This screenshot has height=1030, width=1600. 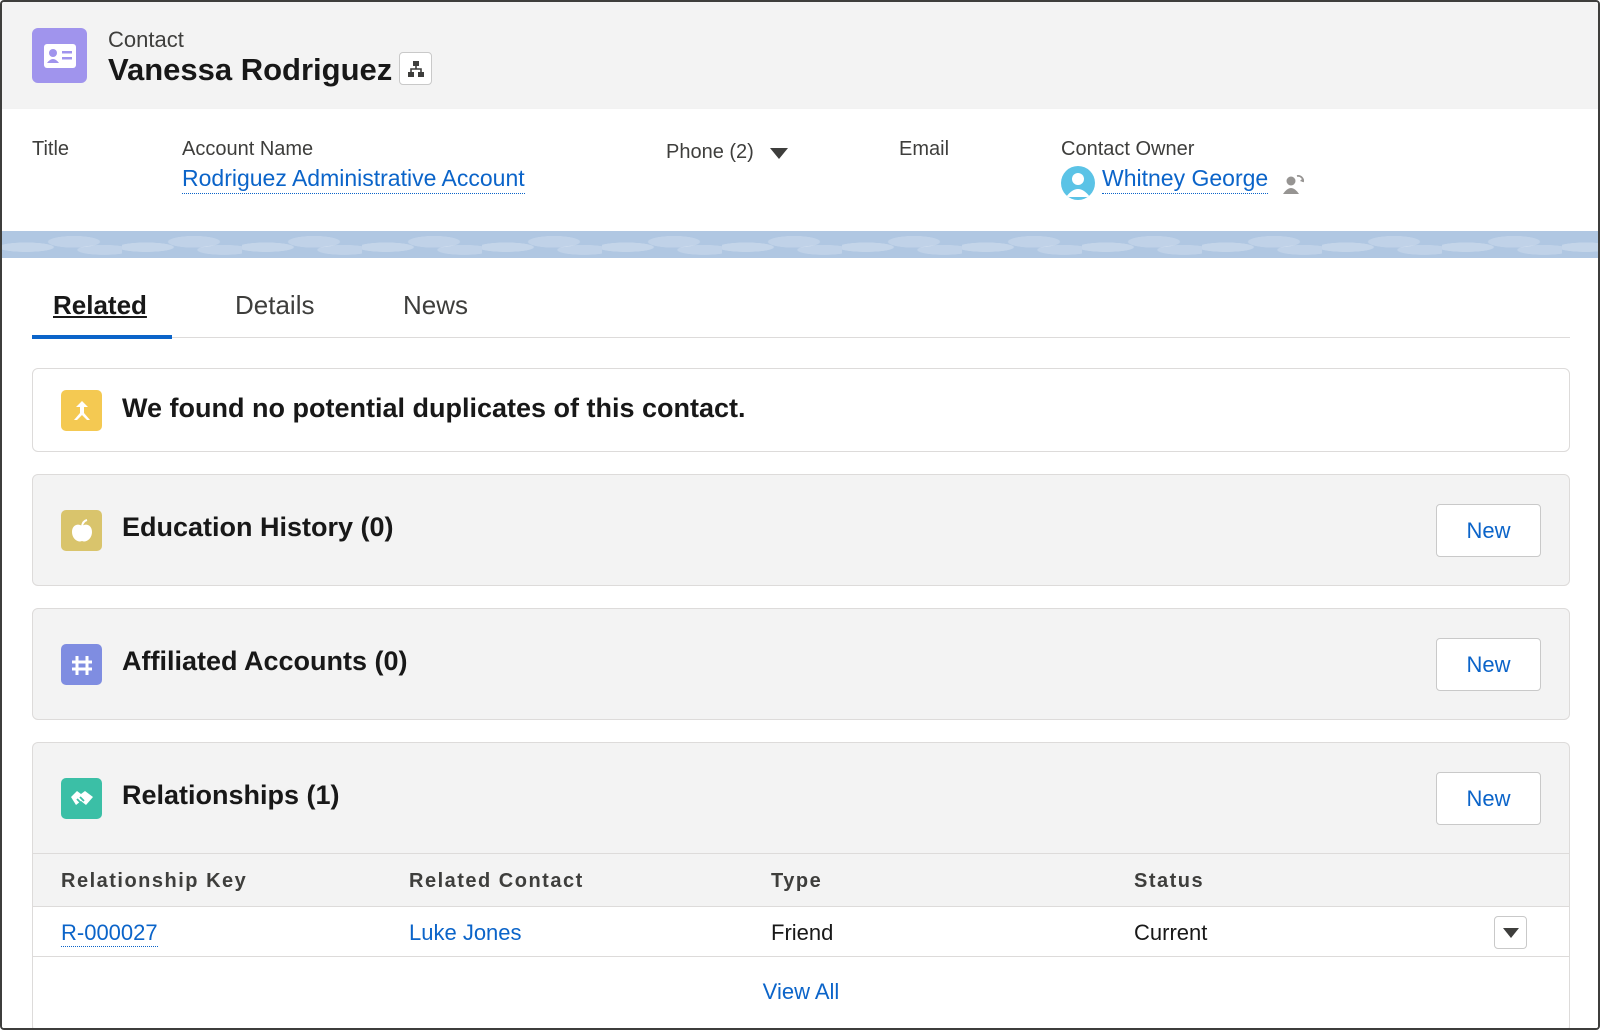 I want to click on tab-details: Details, so click(x=274, y=305).